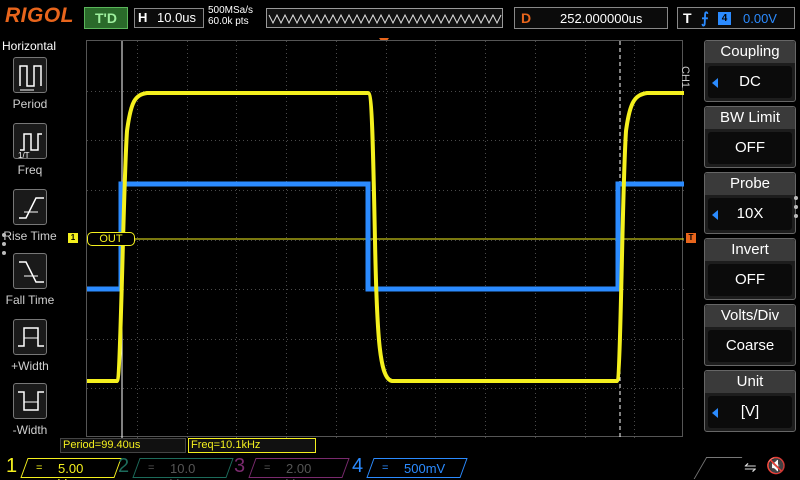 Image resolution: width=800 pixels, height=480 pixels. I want to click on ch2-scale: 10.0 V, so click(183, 470).